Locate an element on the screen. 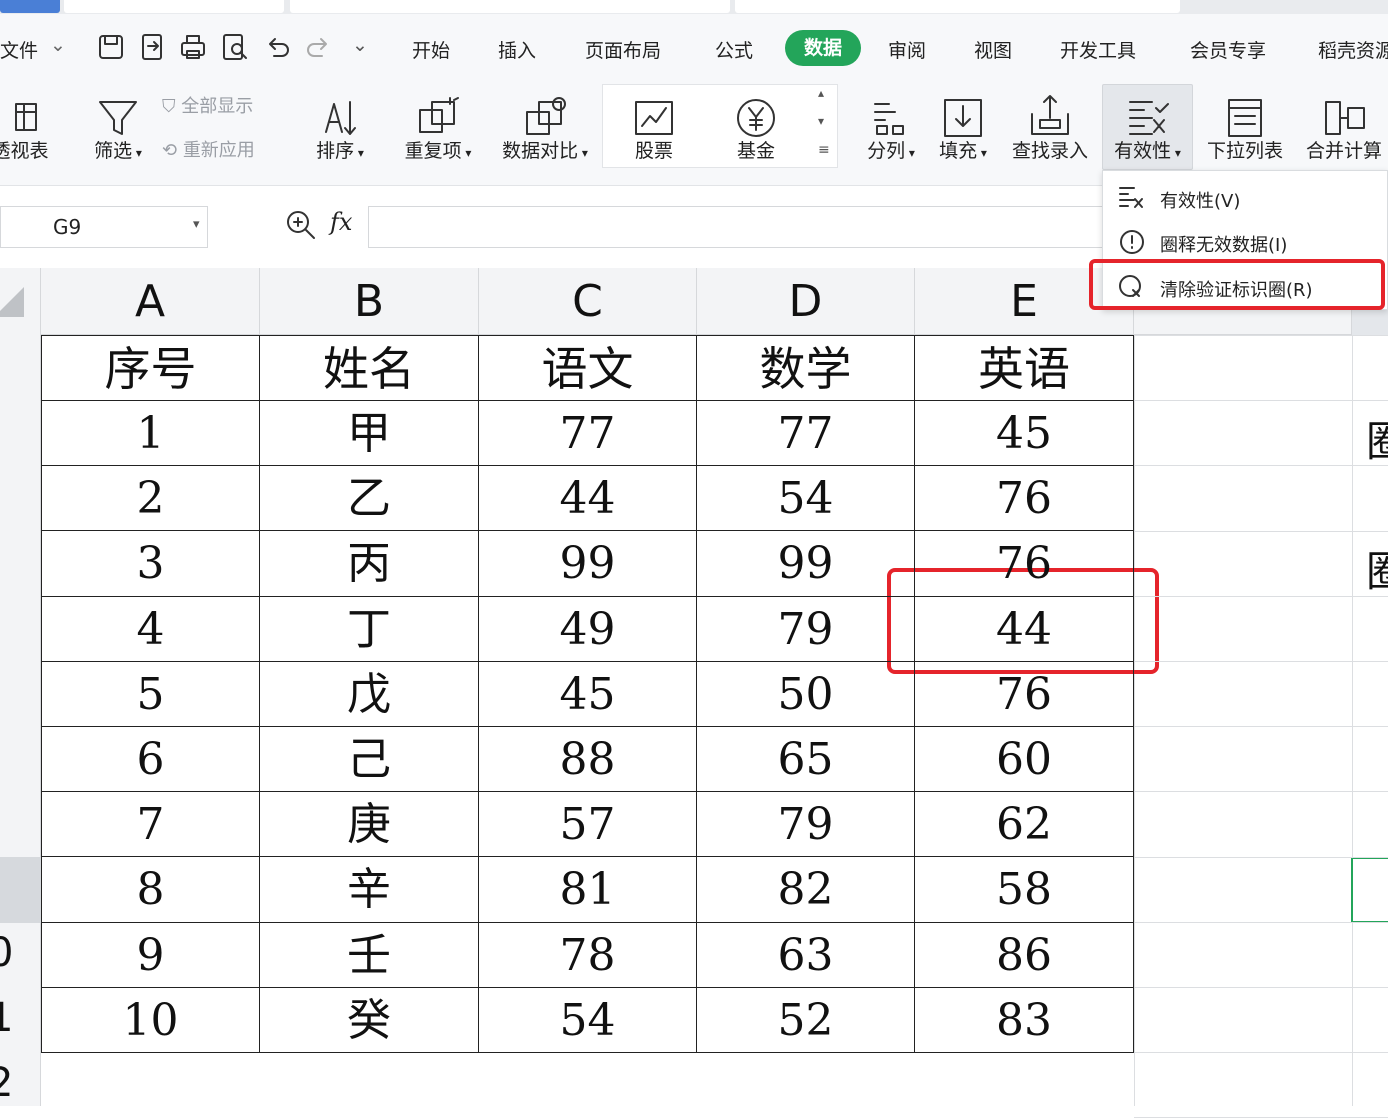 Image resolution: width=1388 pixels, height=1120 pixels. cell-seq: 8 is located at coordinates (150, 890).